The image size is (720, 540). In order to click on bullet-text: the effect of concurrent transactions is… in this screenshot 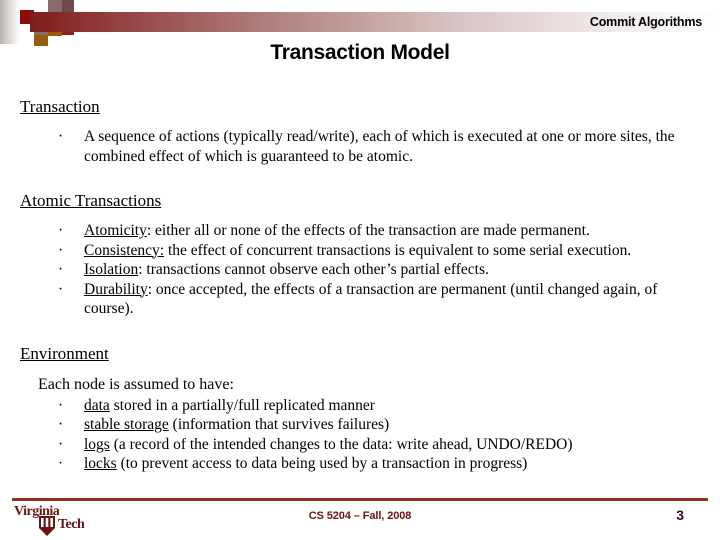, I will do `click(398, 250)`.